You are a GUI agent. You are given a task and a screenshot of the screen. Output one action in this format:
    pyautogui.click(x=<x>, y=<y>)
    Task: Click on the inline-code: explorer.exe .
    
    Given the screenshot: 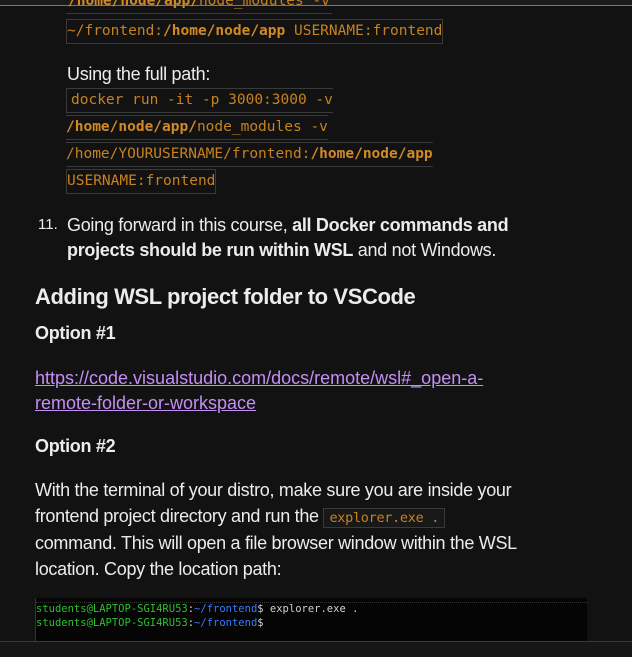 What is the action you would take?
    pyautogui.click(x=384, y=518)
    